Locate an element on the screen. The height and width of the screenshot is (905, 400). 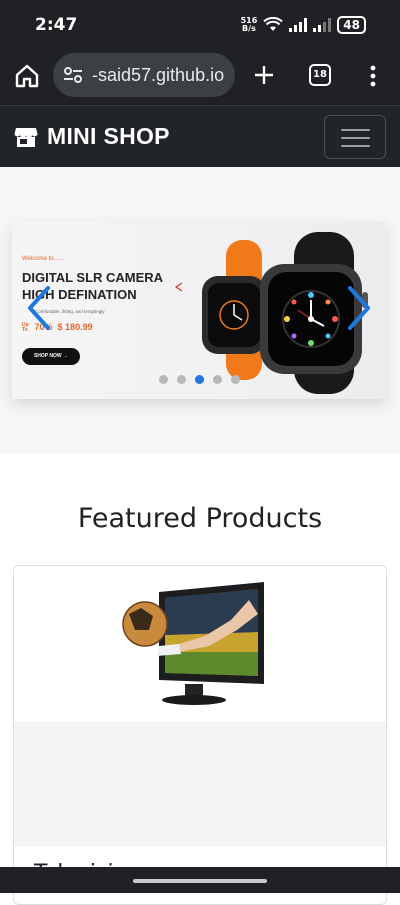
status-bar: 2:47 516 B/s 48 is located at coordinates (200, 24).